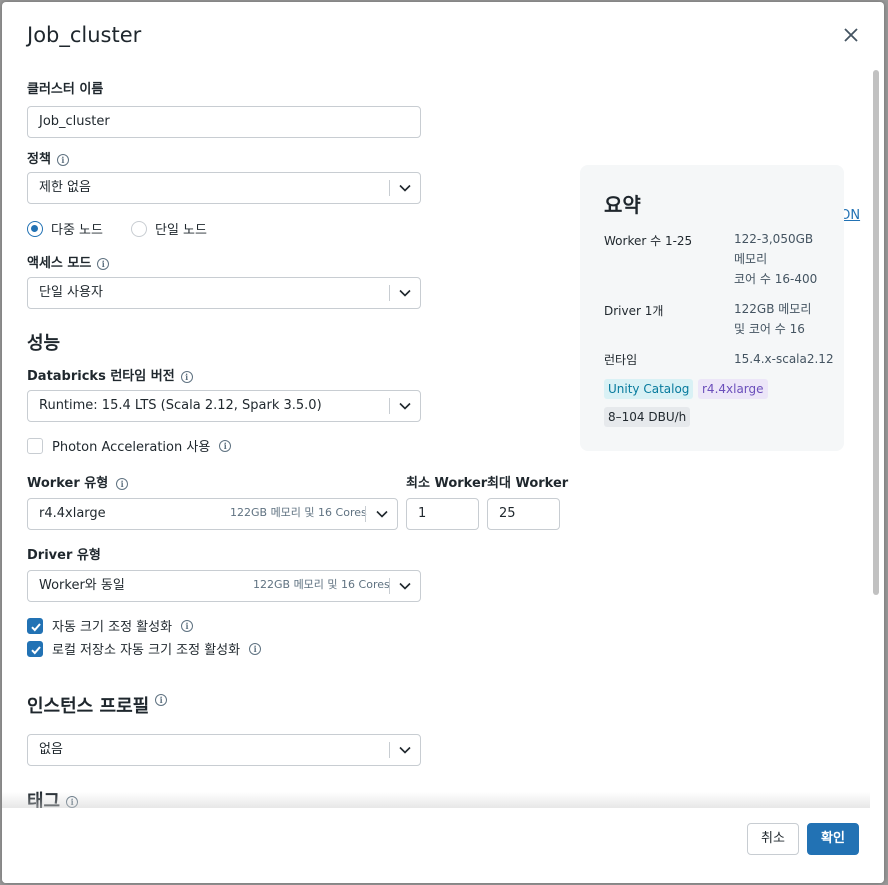  Describe the element at coordinates (77, 230) in the screenshot. I see `radio-multi-label: 다중 노드` at that location.